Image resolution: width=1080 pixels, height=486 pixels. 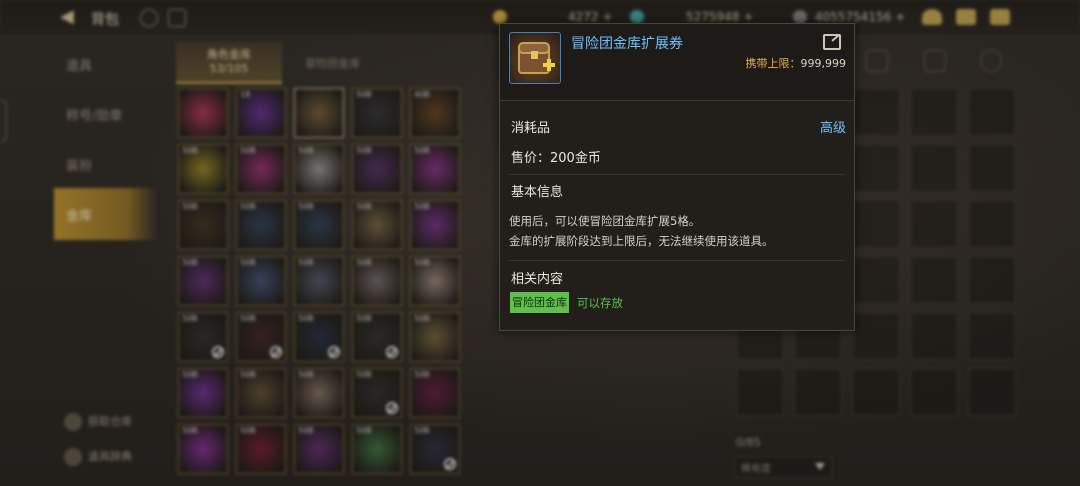 I want to click on back-arrow-icon: ◀, so click(x=70, y=17).